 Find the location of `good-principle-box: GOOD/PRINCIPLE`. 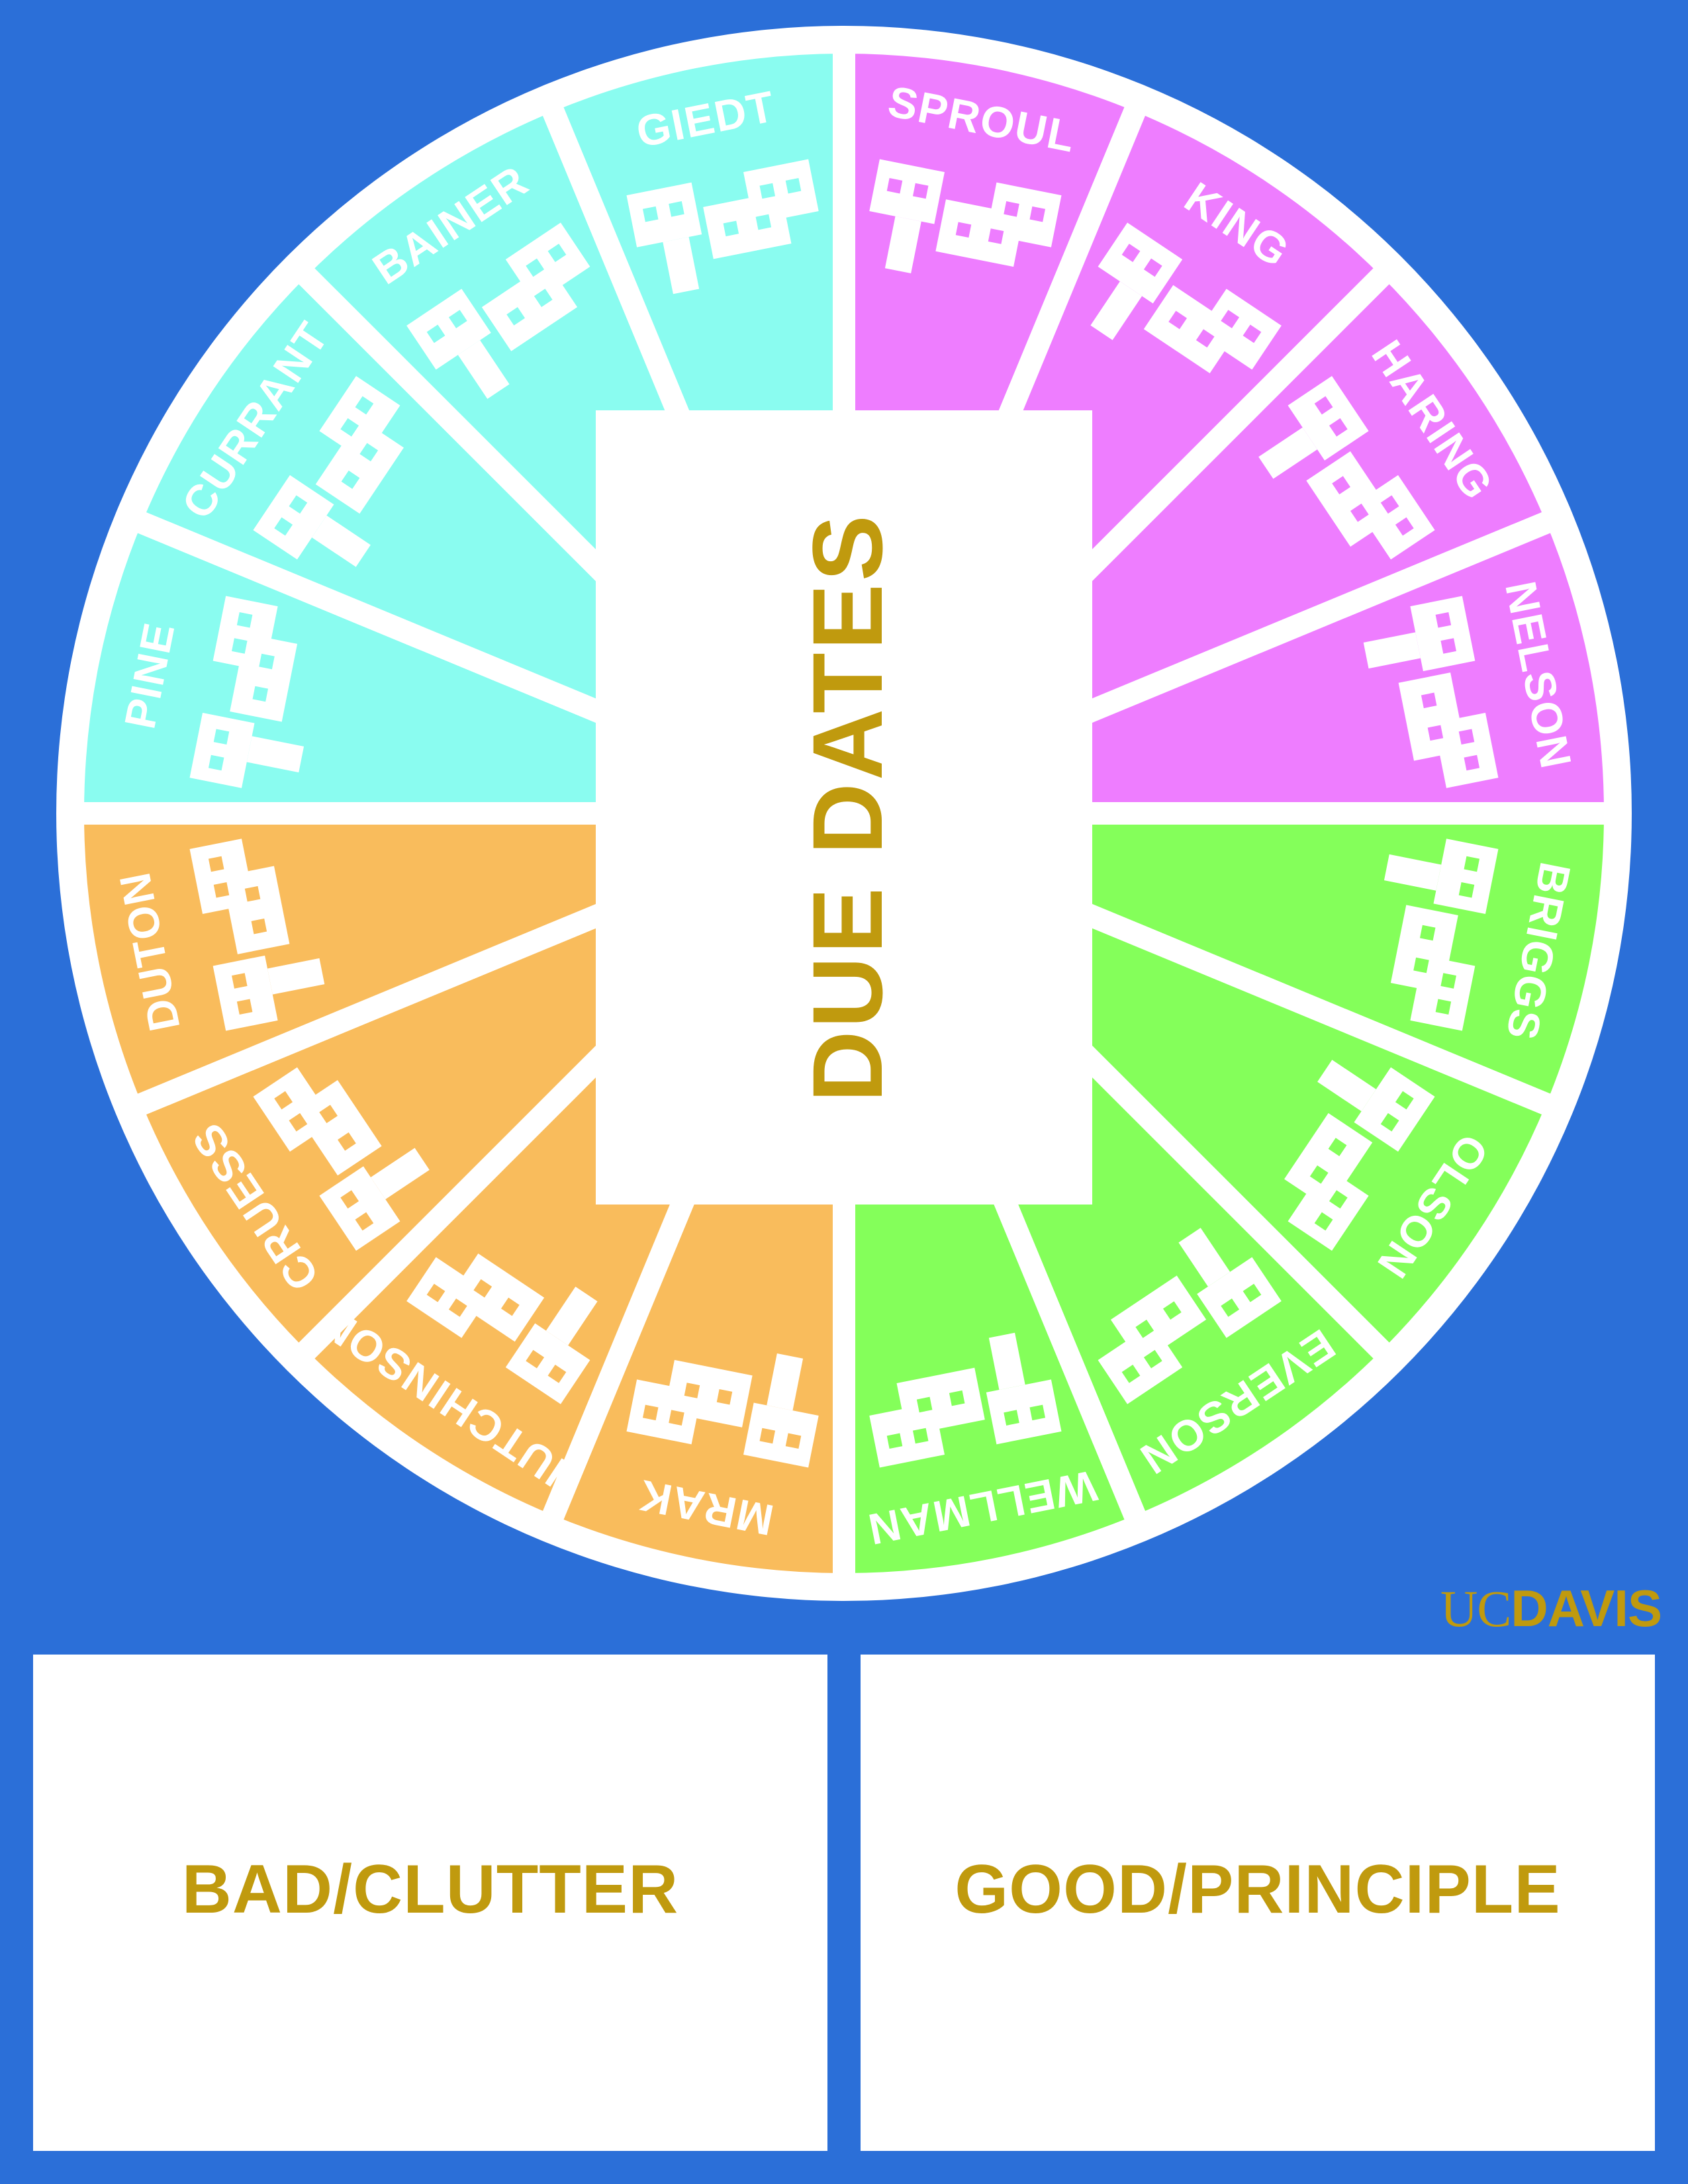

good-principle-box: GOOD/PRINCIPLE is located at coordinates (1258, 1903).